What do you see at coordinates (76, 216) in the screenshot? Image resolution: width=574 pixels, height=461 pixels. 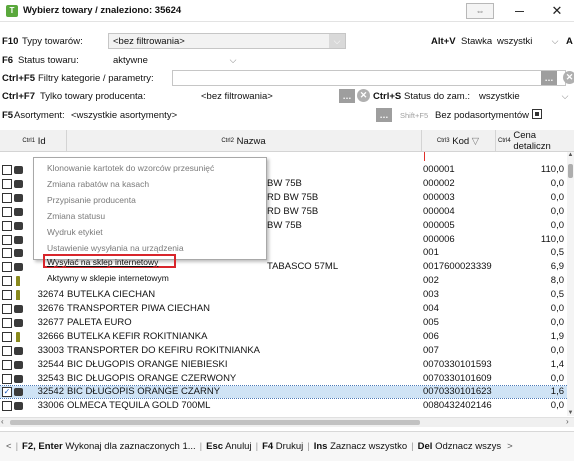 I see `menu-item-change-status: Zmiana statusu` at bounding box center [76, 216].